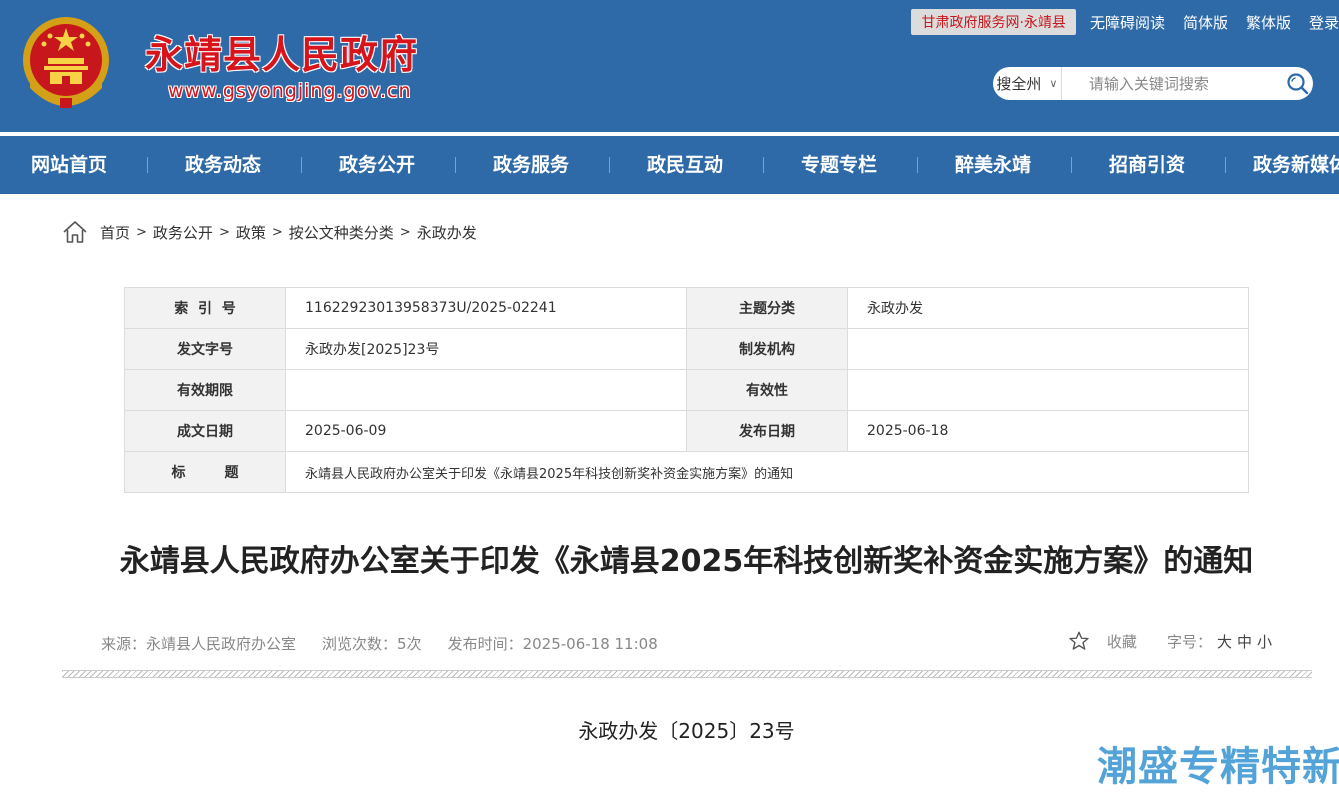 The width and height of the screenshot is (1339, 792). What do you see at coordinates (486, 308) in the screenshot?
I see `index-number-value: 11622923013958373U/2025-02241` at bounding box center [486, 308].